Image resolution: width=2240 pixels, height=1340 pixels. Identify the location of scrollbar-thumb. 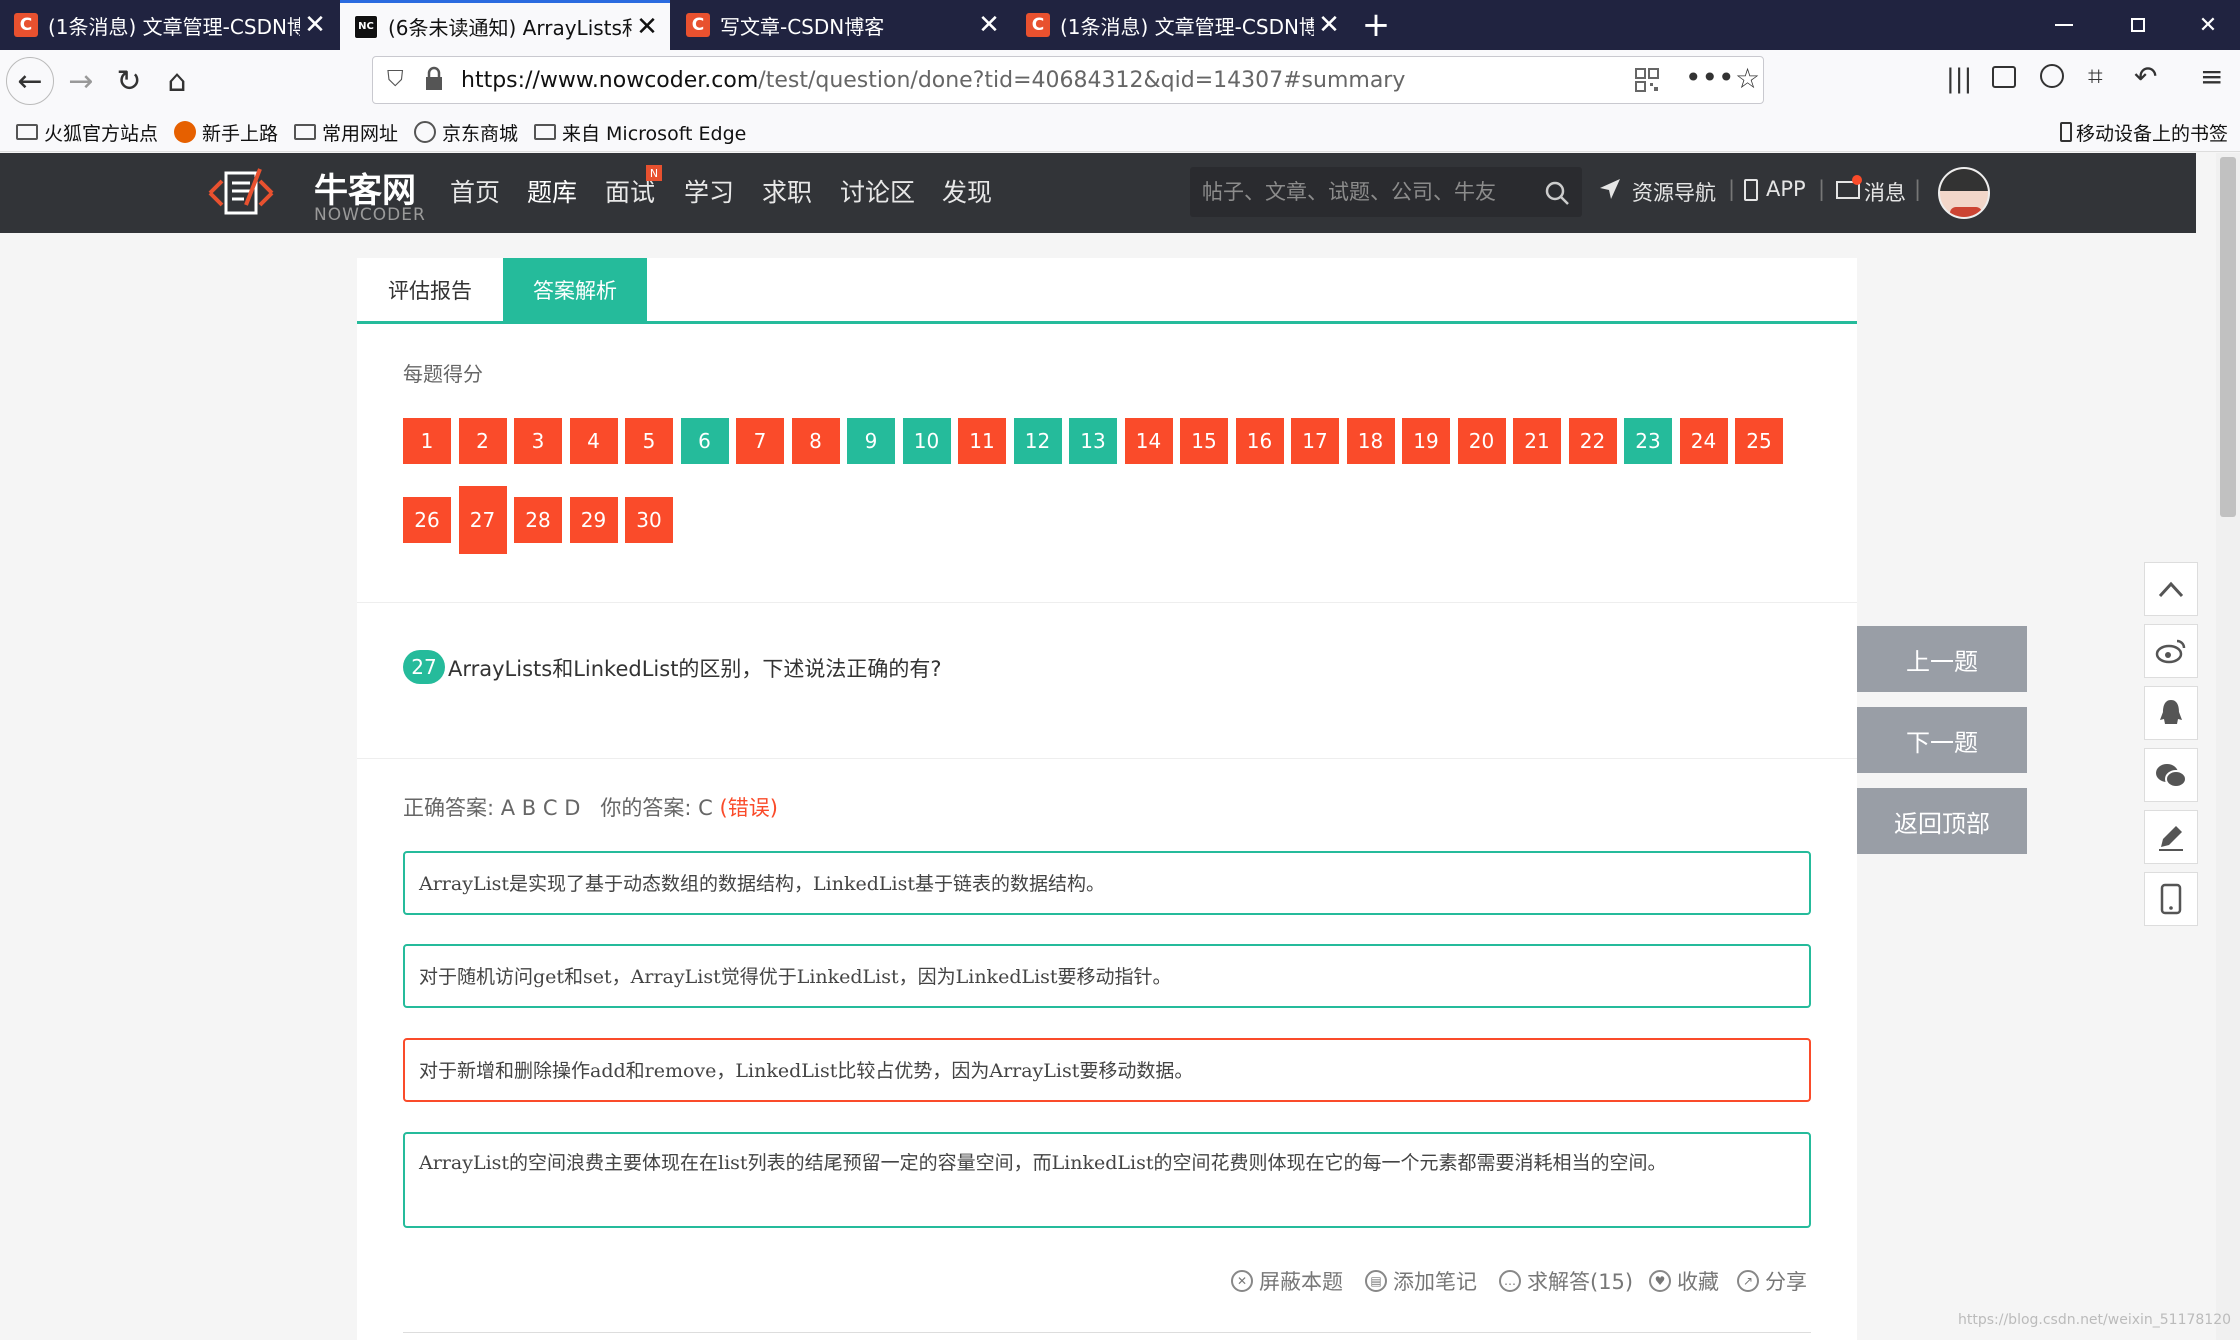
(2228, 337).